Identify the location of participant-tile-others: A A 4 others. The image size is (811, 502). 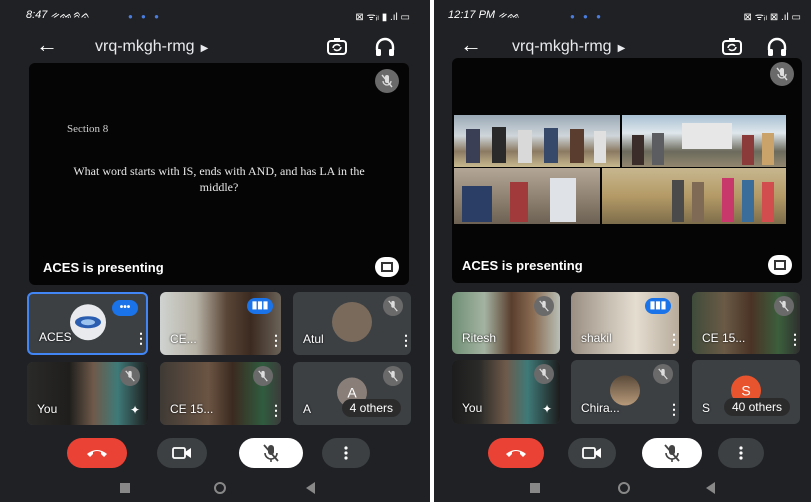
(352, 393).